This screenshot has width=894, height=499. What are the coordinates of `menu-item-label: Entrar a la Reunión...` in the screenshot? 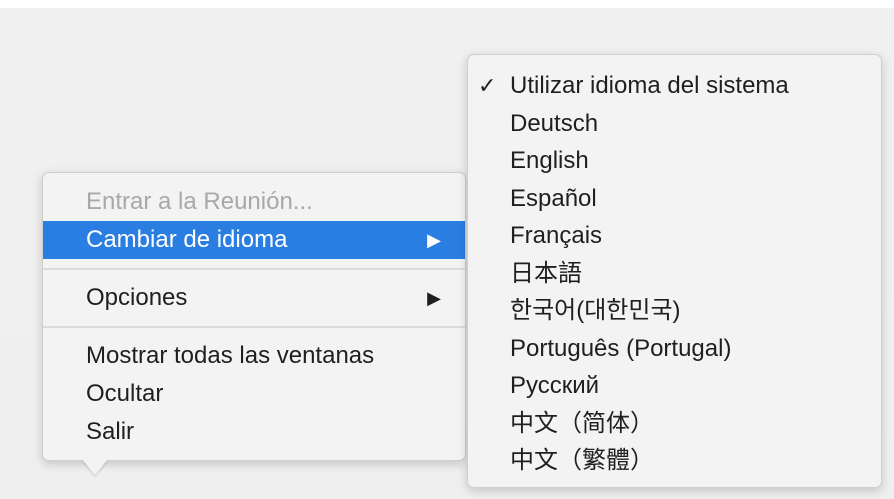 It's located at (199, 201).